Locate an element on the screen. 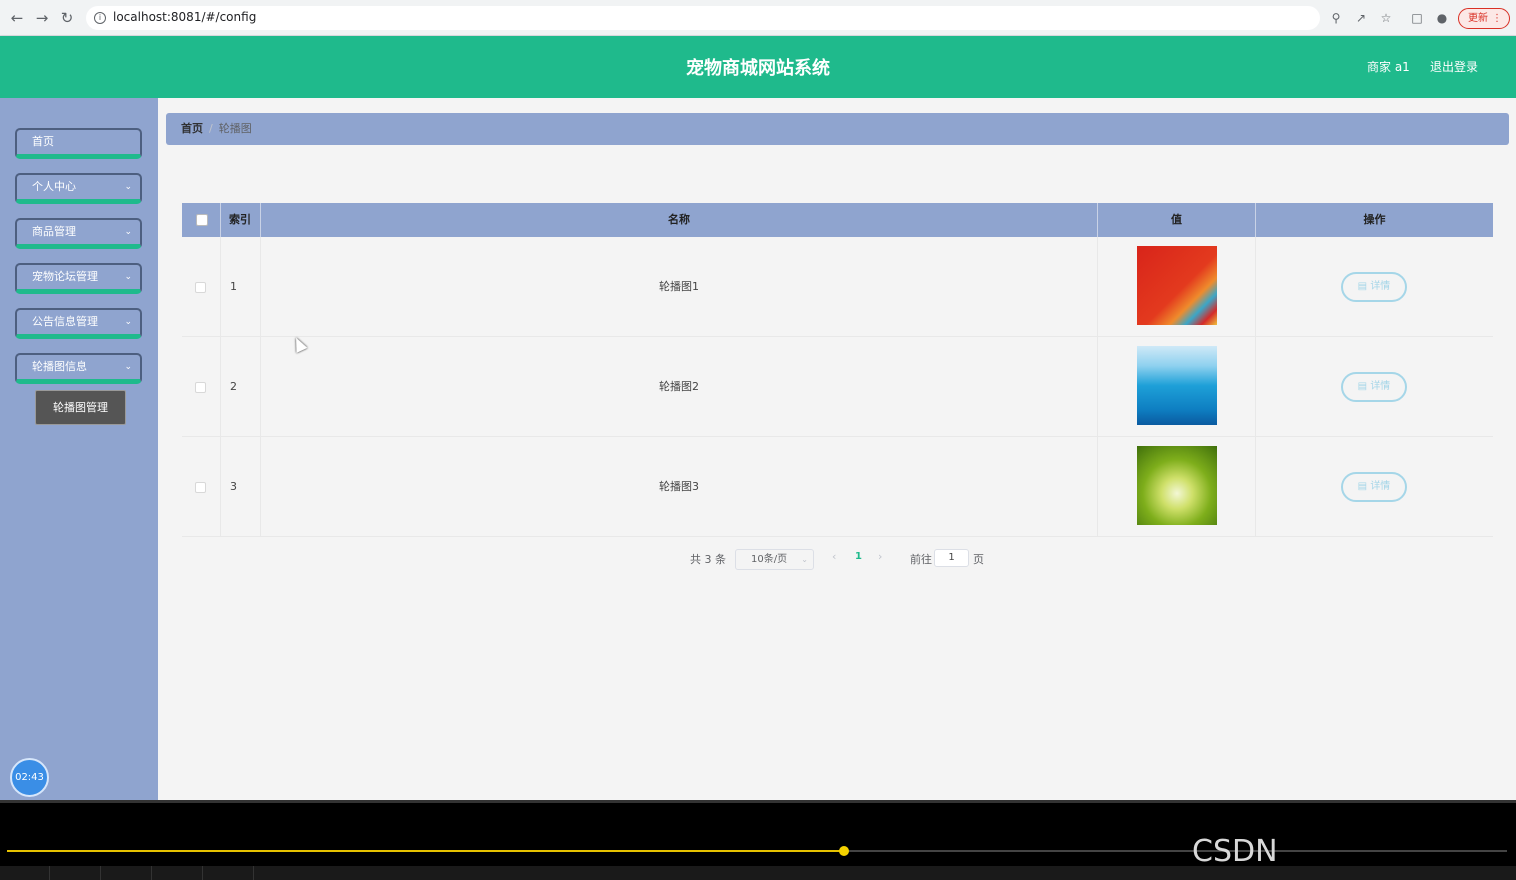 The height and width of the screenshot is (880, 1516). table-row: 2 轮播图2 ▤ 详情 is located at coordinates (837, 387).